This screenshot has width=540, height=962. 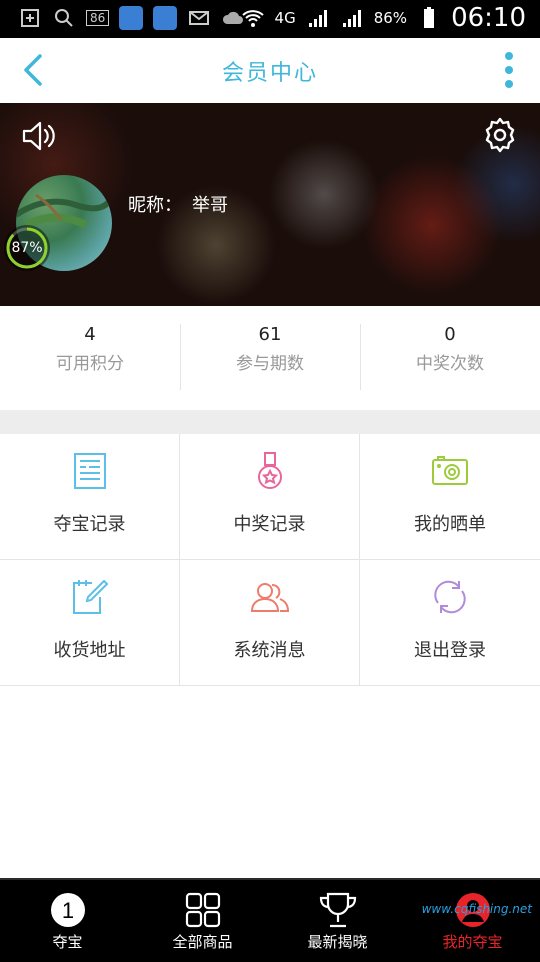 What do you see at coordinates (472, 921) in the screenshot?
I see `nav-my-duobao: 我的夺宝` at bounding box center [472, 921].